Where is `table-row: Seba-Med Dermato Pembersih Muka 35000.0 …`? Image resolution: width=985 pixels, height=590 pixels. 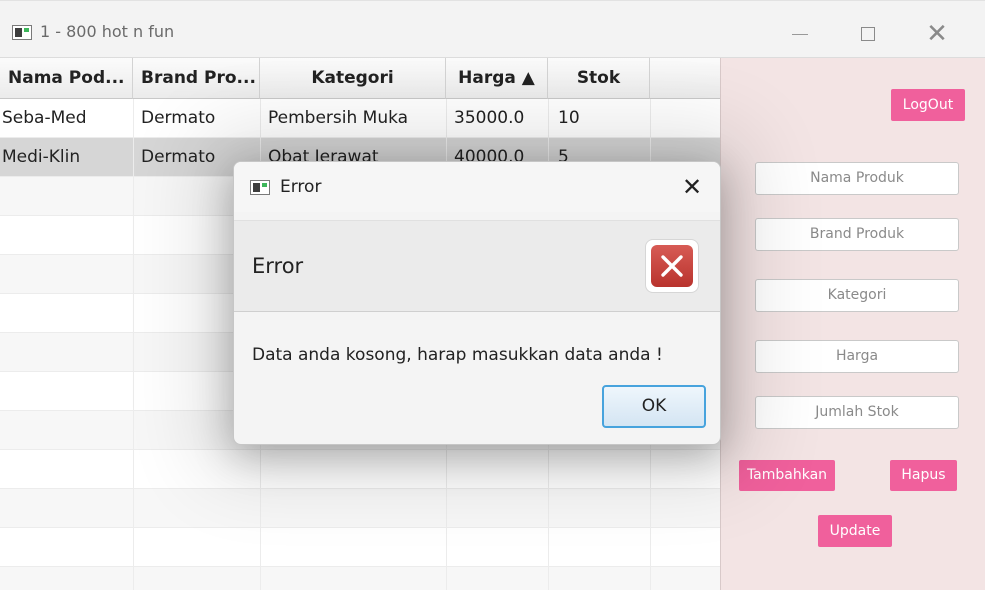 table-row: Seba-Med Dermato Pembersih Muka 35000.0 … is located at coordinates (360, 118).